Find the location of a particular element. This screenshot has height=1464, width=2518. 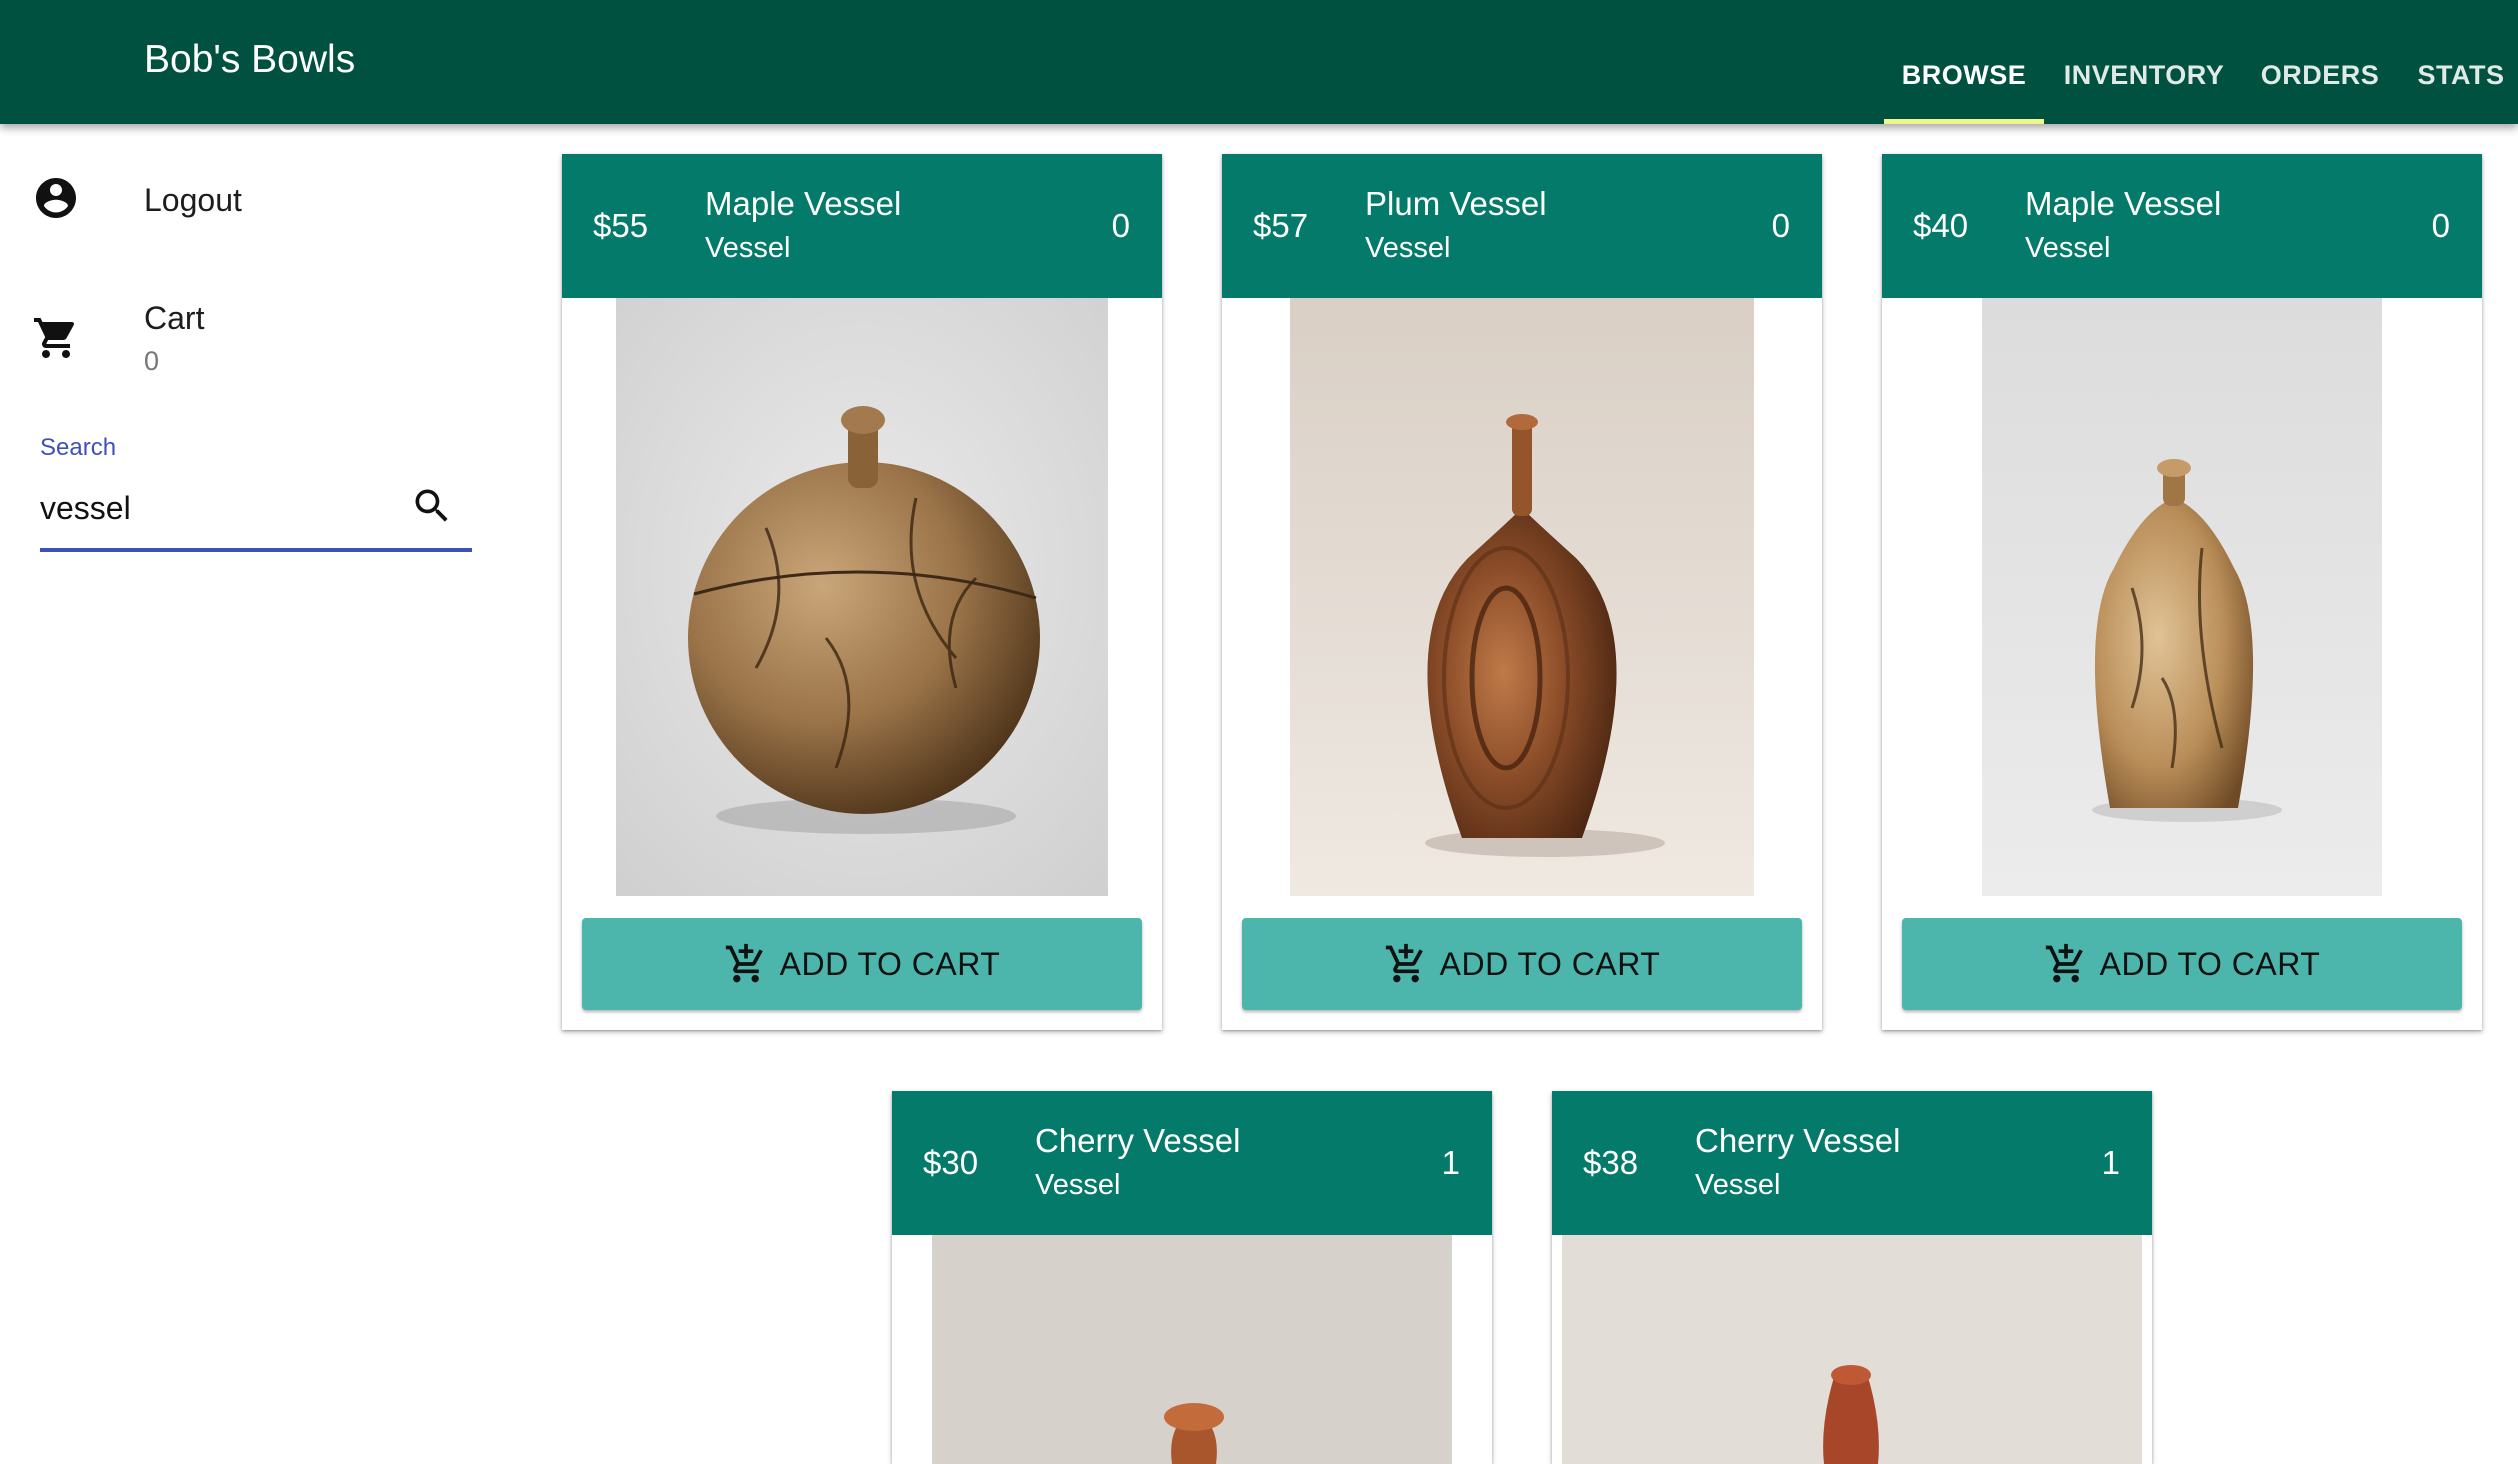

product-price: $38 is located at coordinates (1611, 1162).